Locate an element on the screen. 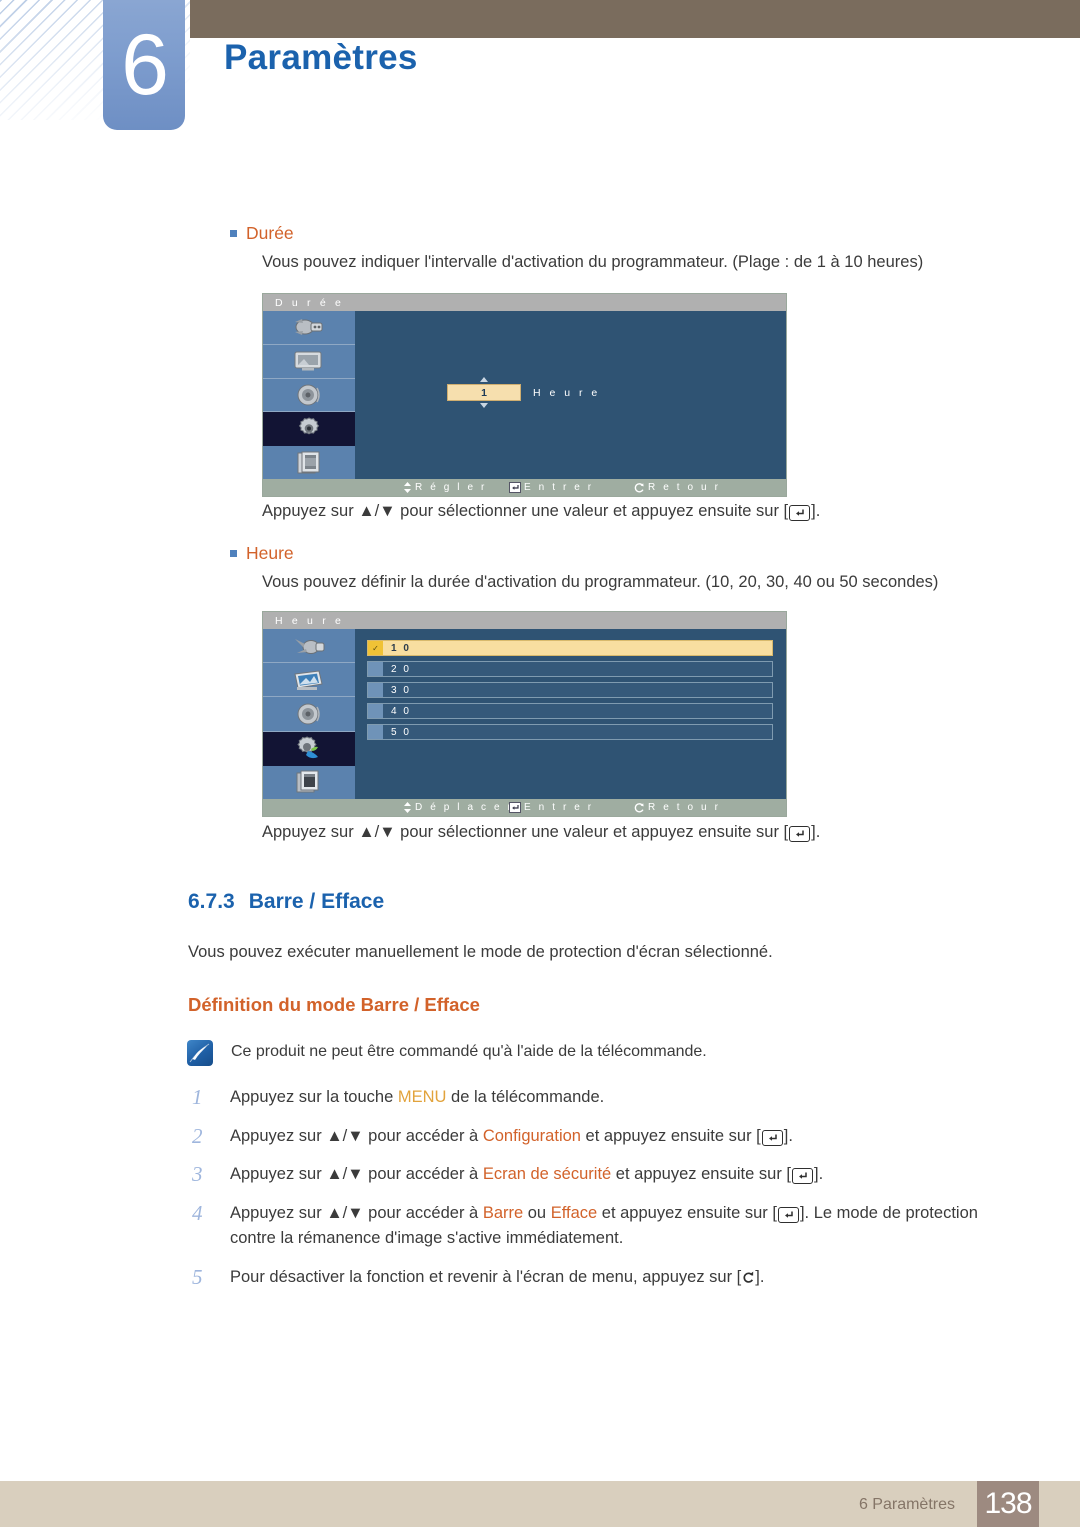 The height and width of the screenshot is (1527, 1080). keyword-menu: MENU is located at coordinates (422, 1097).